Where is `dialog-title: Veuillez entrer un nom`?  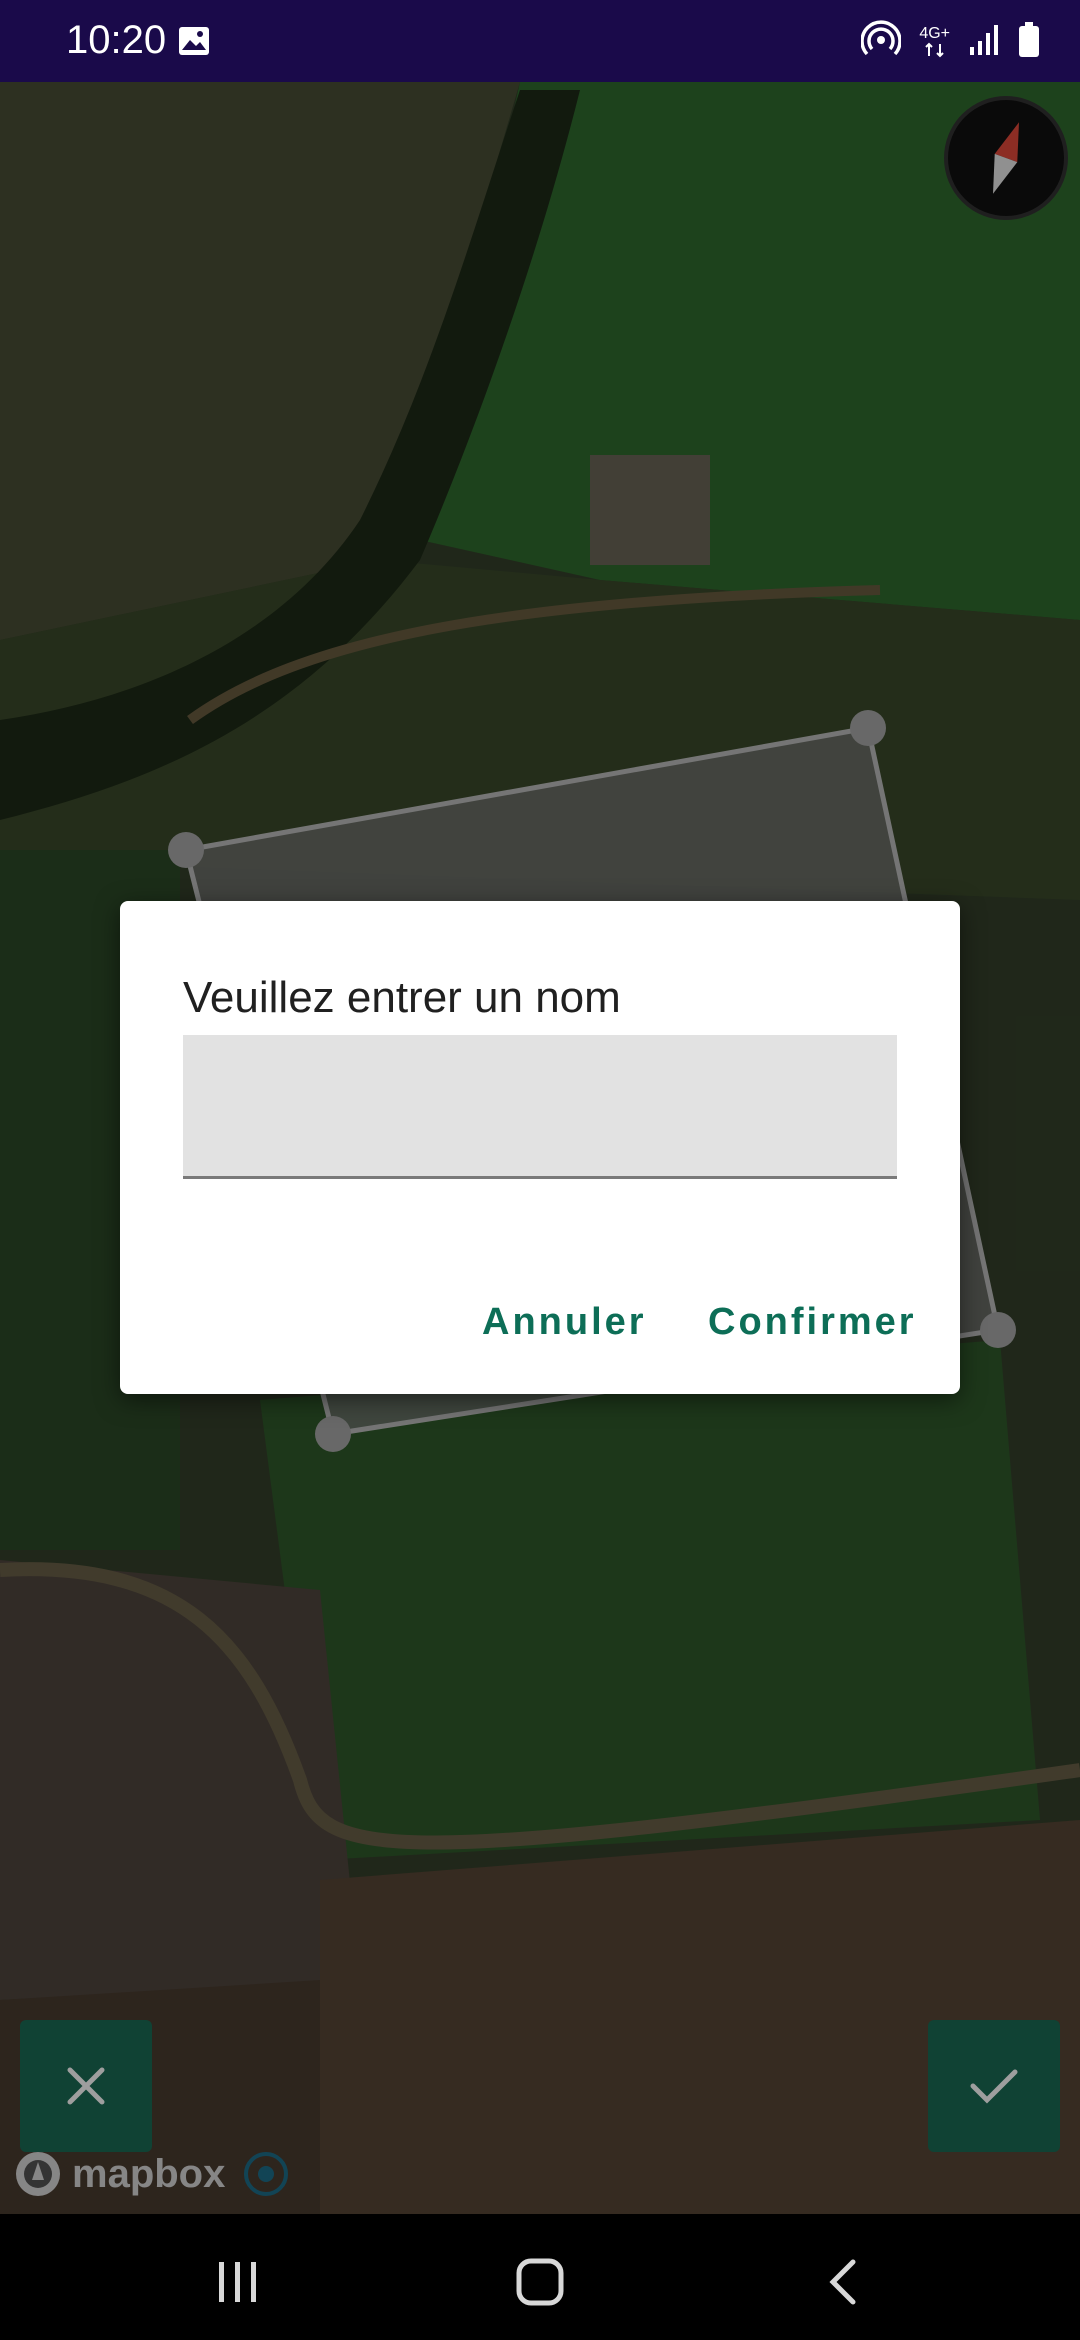 dialog-title: Veuillez entrer un nom is located at coordinates (402, 997).